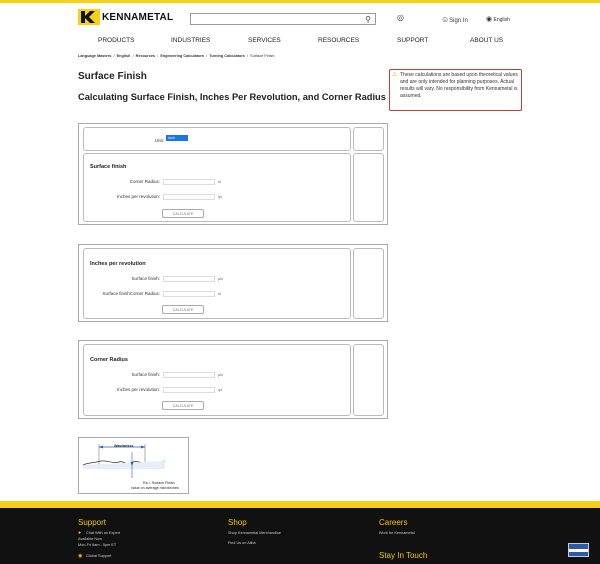 The height and width of the screenshot is (564, 600). Describe the element at coordinates (98, 556) in the screenshot. I see `footer-global-support: Global Support` at that location.